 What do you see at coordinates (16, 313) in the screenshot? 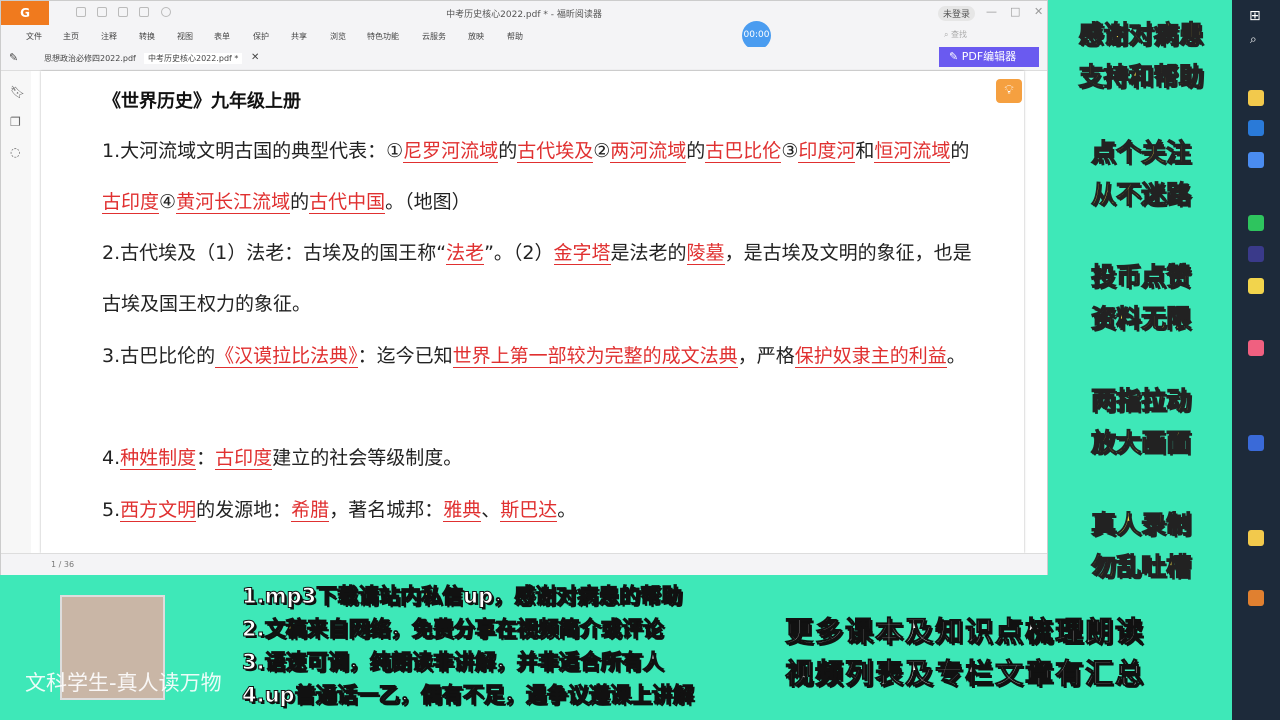
I see `left-sidebar: 🔖︎ ❐ ◌` at bounding box center [16, 313].